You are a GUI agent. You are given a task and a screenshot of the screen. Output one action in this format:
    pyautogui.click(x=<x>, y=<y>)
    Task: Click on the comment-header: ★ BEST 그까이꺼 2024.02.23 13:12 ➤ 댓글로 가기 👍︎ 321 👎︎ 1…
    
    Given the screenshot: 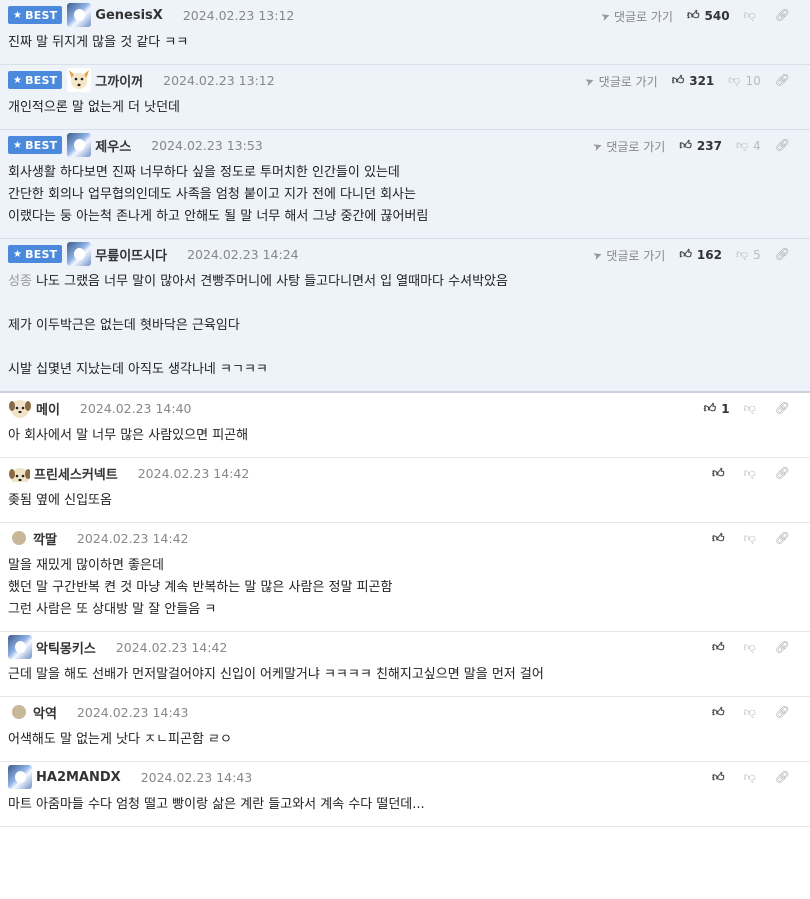 What is the action you would take?
    pyautogui.click(x=405, y=80)
    